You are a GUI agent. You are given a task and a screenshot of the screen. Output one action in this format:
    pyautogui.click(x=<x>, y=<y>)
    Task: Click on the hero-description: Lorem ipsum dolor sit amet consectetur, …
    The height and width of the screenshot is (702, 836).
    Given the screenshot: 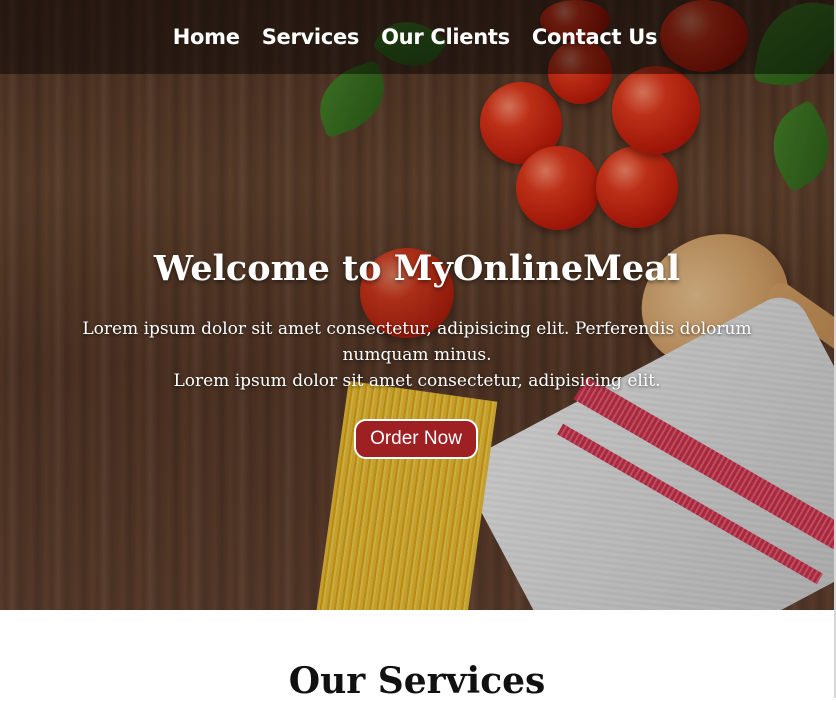 What is the action you would take?
    pyautogui.click(x=417, y=355)
    